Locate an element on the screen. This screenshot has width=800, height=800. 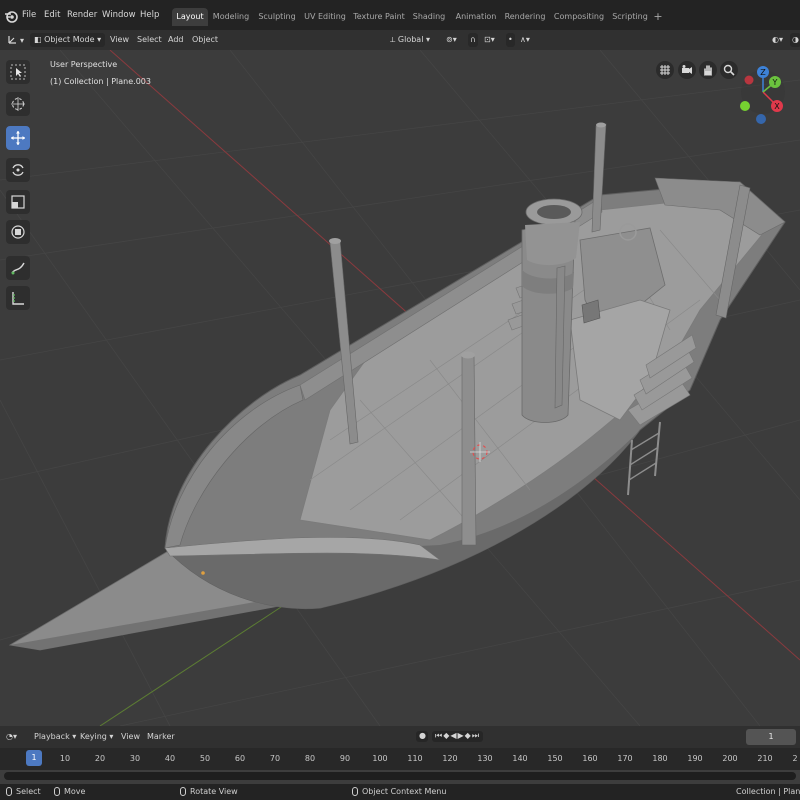
cursor-tool is located at coordinates (18, 104).